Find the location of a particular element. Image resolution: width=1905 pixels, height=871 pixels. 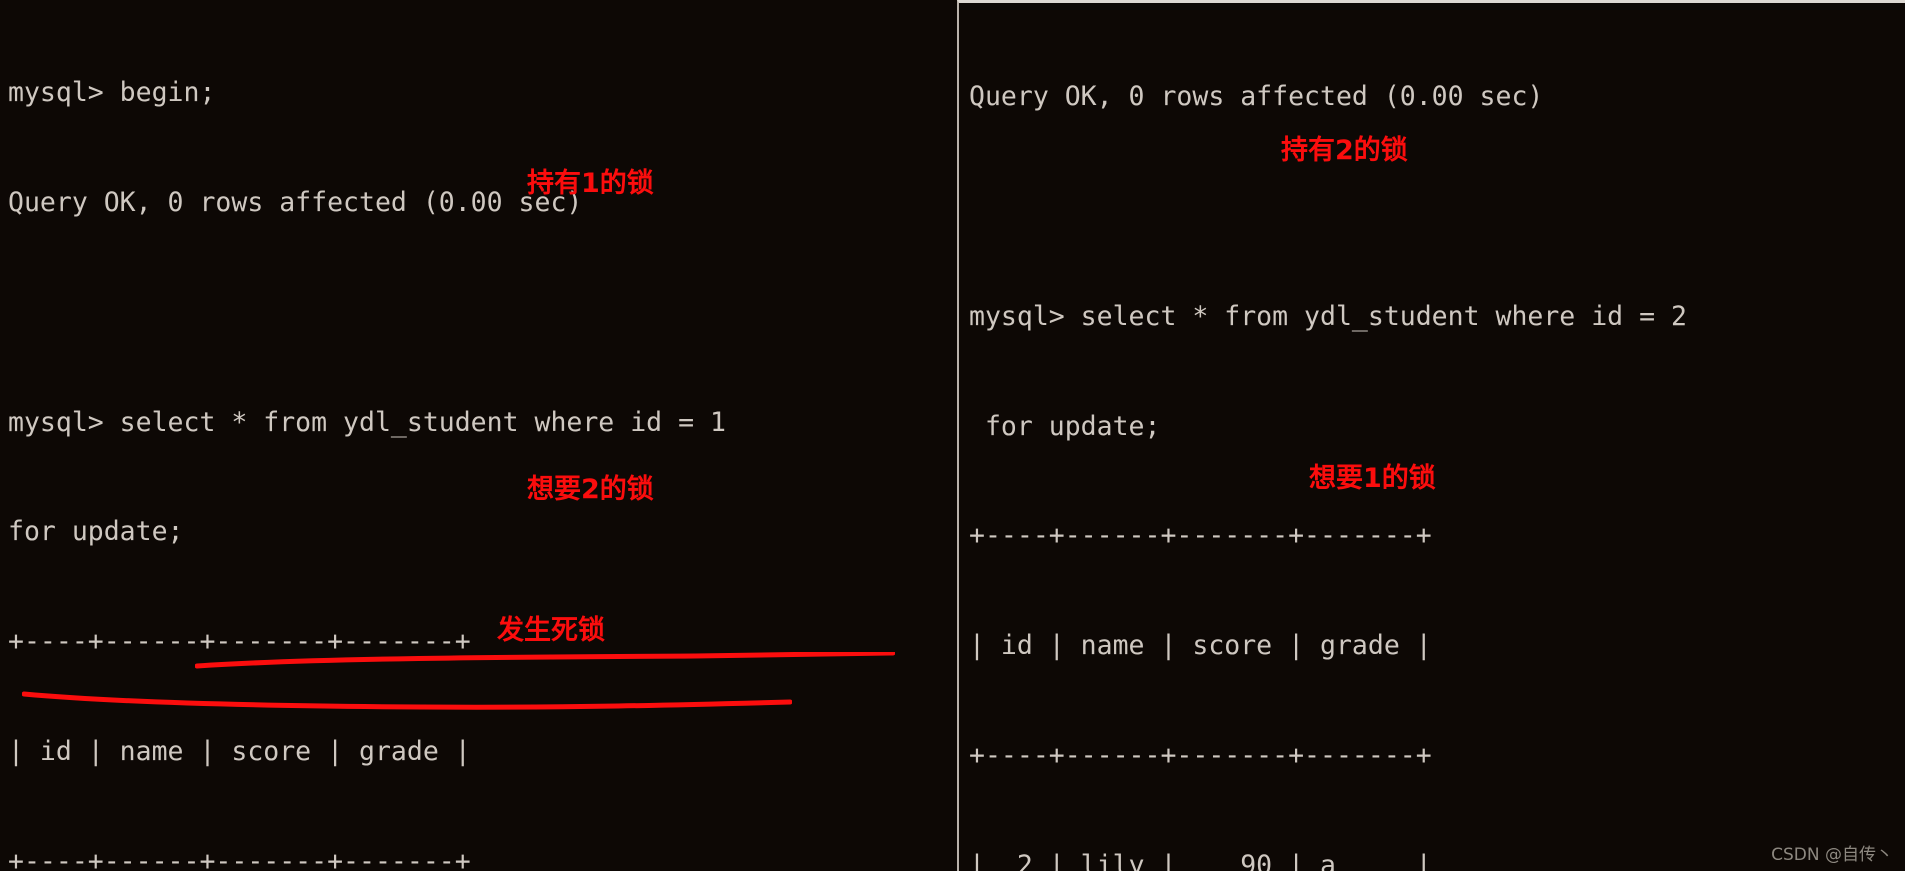

annotation-wants-lock-2: 想要2的锁 is located at coordinates (590, 489).